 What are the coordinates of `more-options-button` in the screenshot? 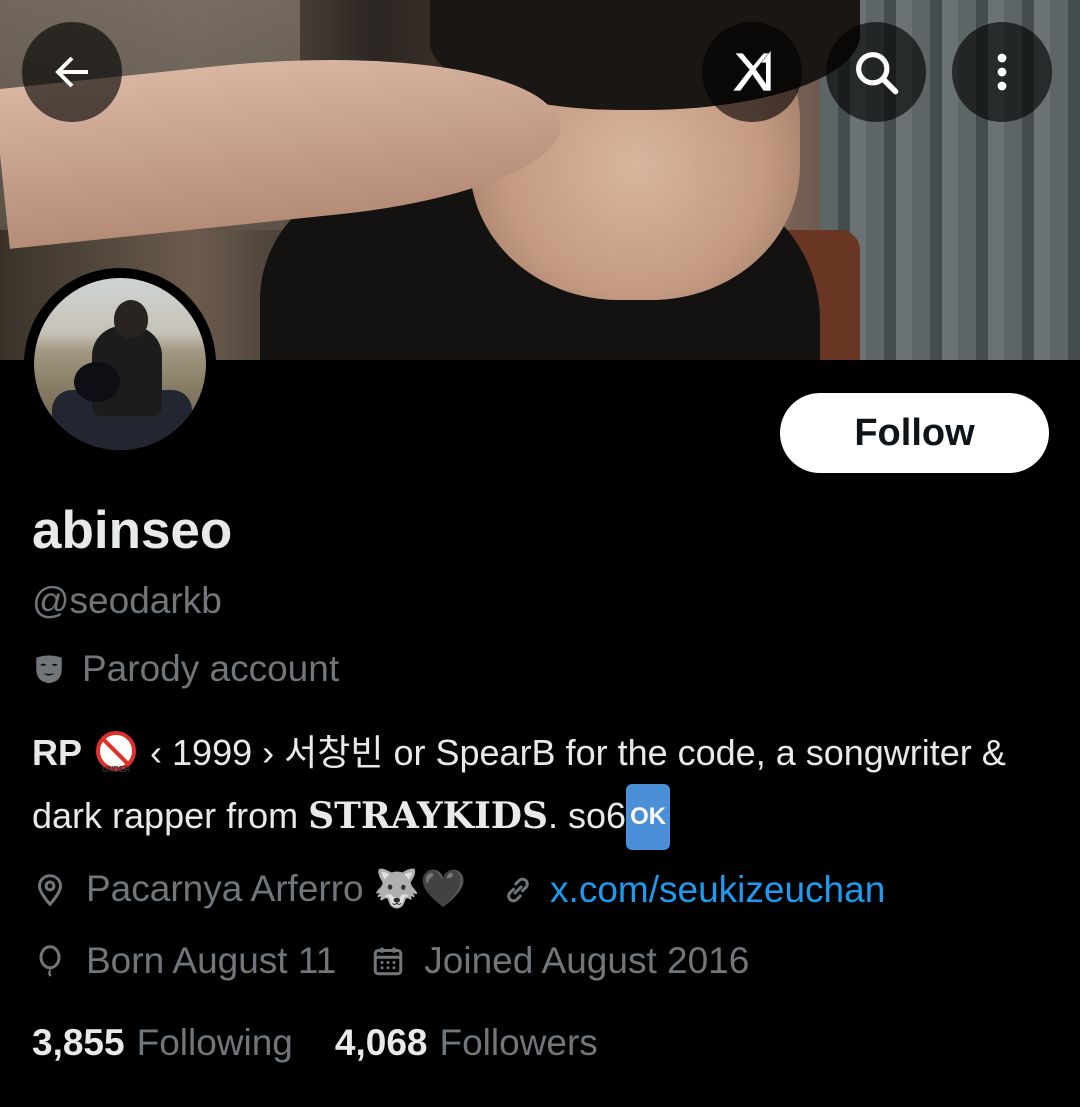 It's located at (1002, 72).